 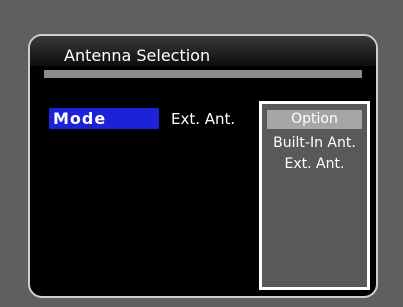 What do you see at coordinates (203, 119) in the screenshot?
I see `mode-value: Ext. Ant.` at bounding box center [203, 119].